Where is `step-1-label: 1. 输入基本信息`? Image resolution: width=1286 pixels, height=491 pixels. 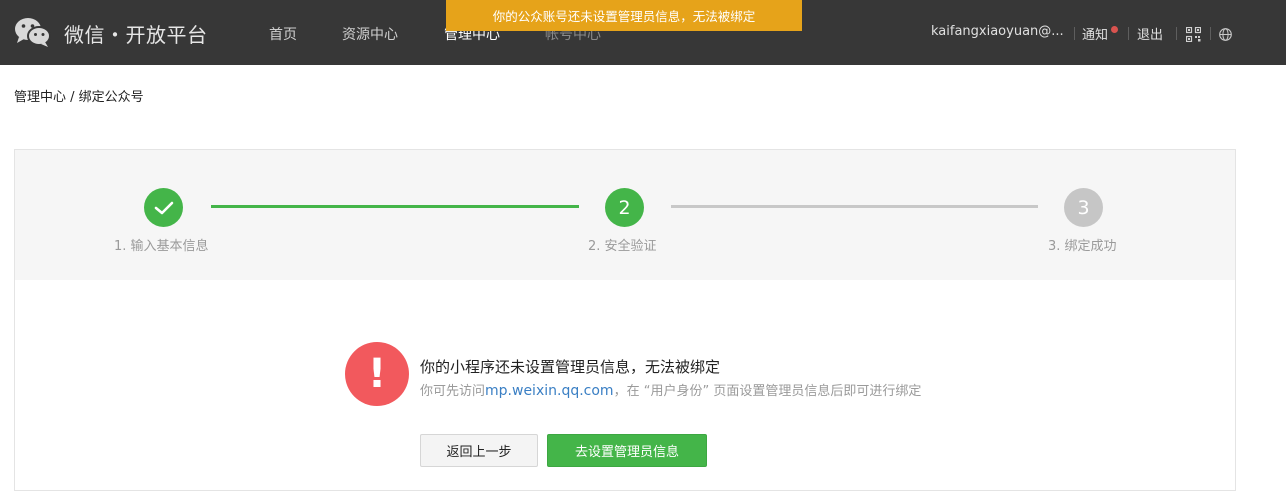 step-1-label: 1. 输入基本信息 is located at coordinates (161, 246).